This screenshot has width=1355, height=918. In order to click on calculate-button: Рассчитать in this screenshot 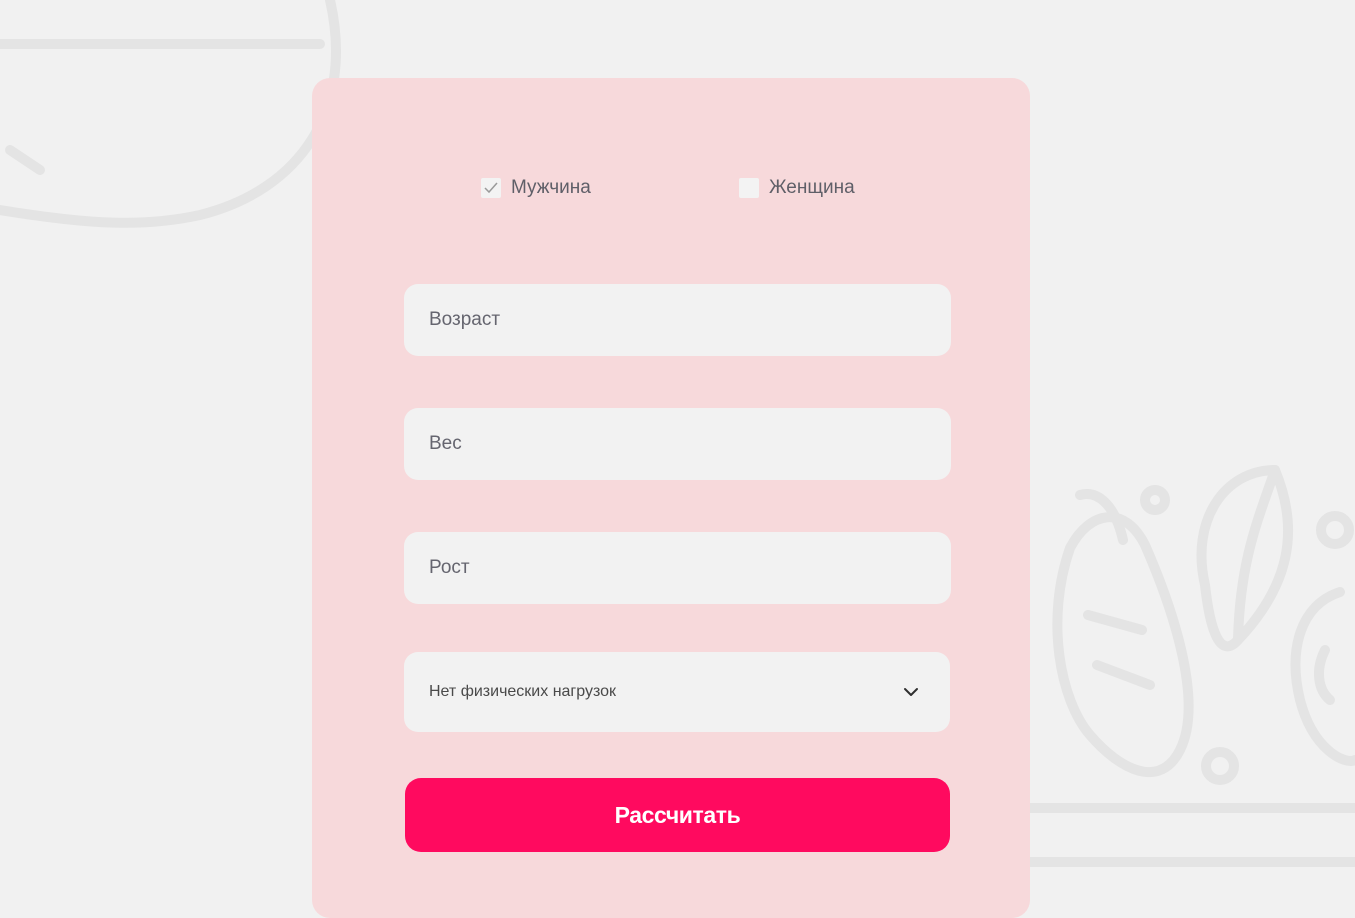, I will do `click(677, 815)`.